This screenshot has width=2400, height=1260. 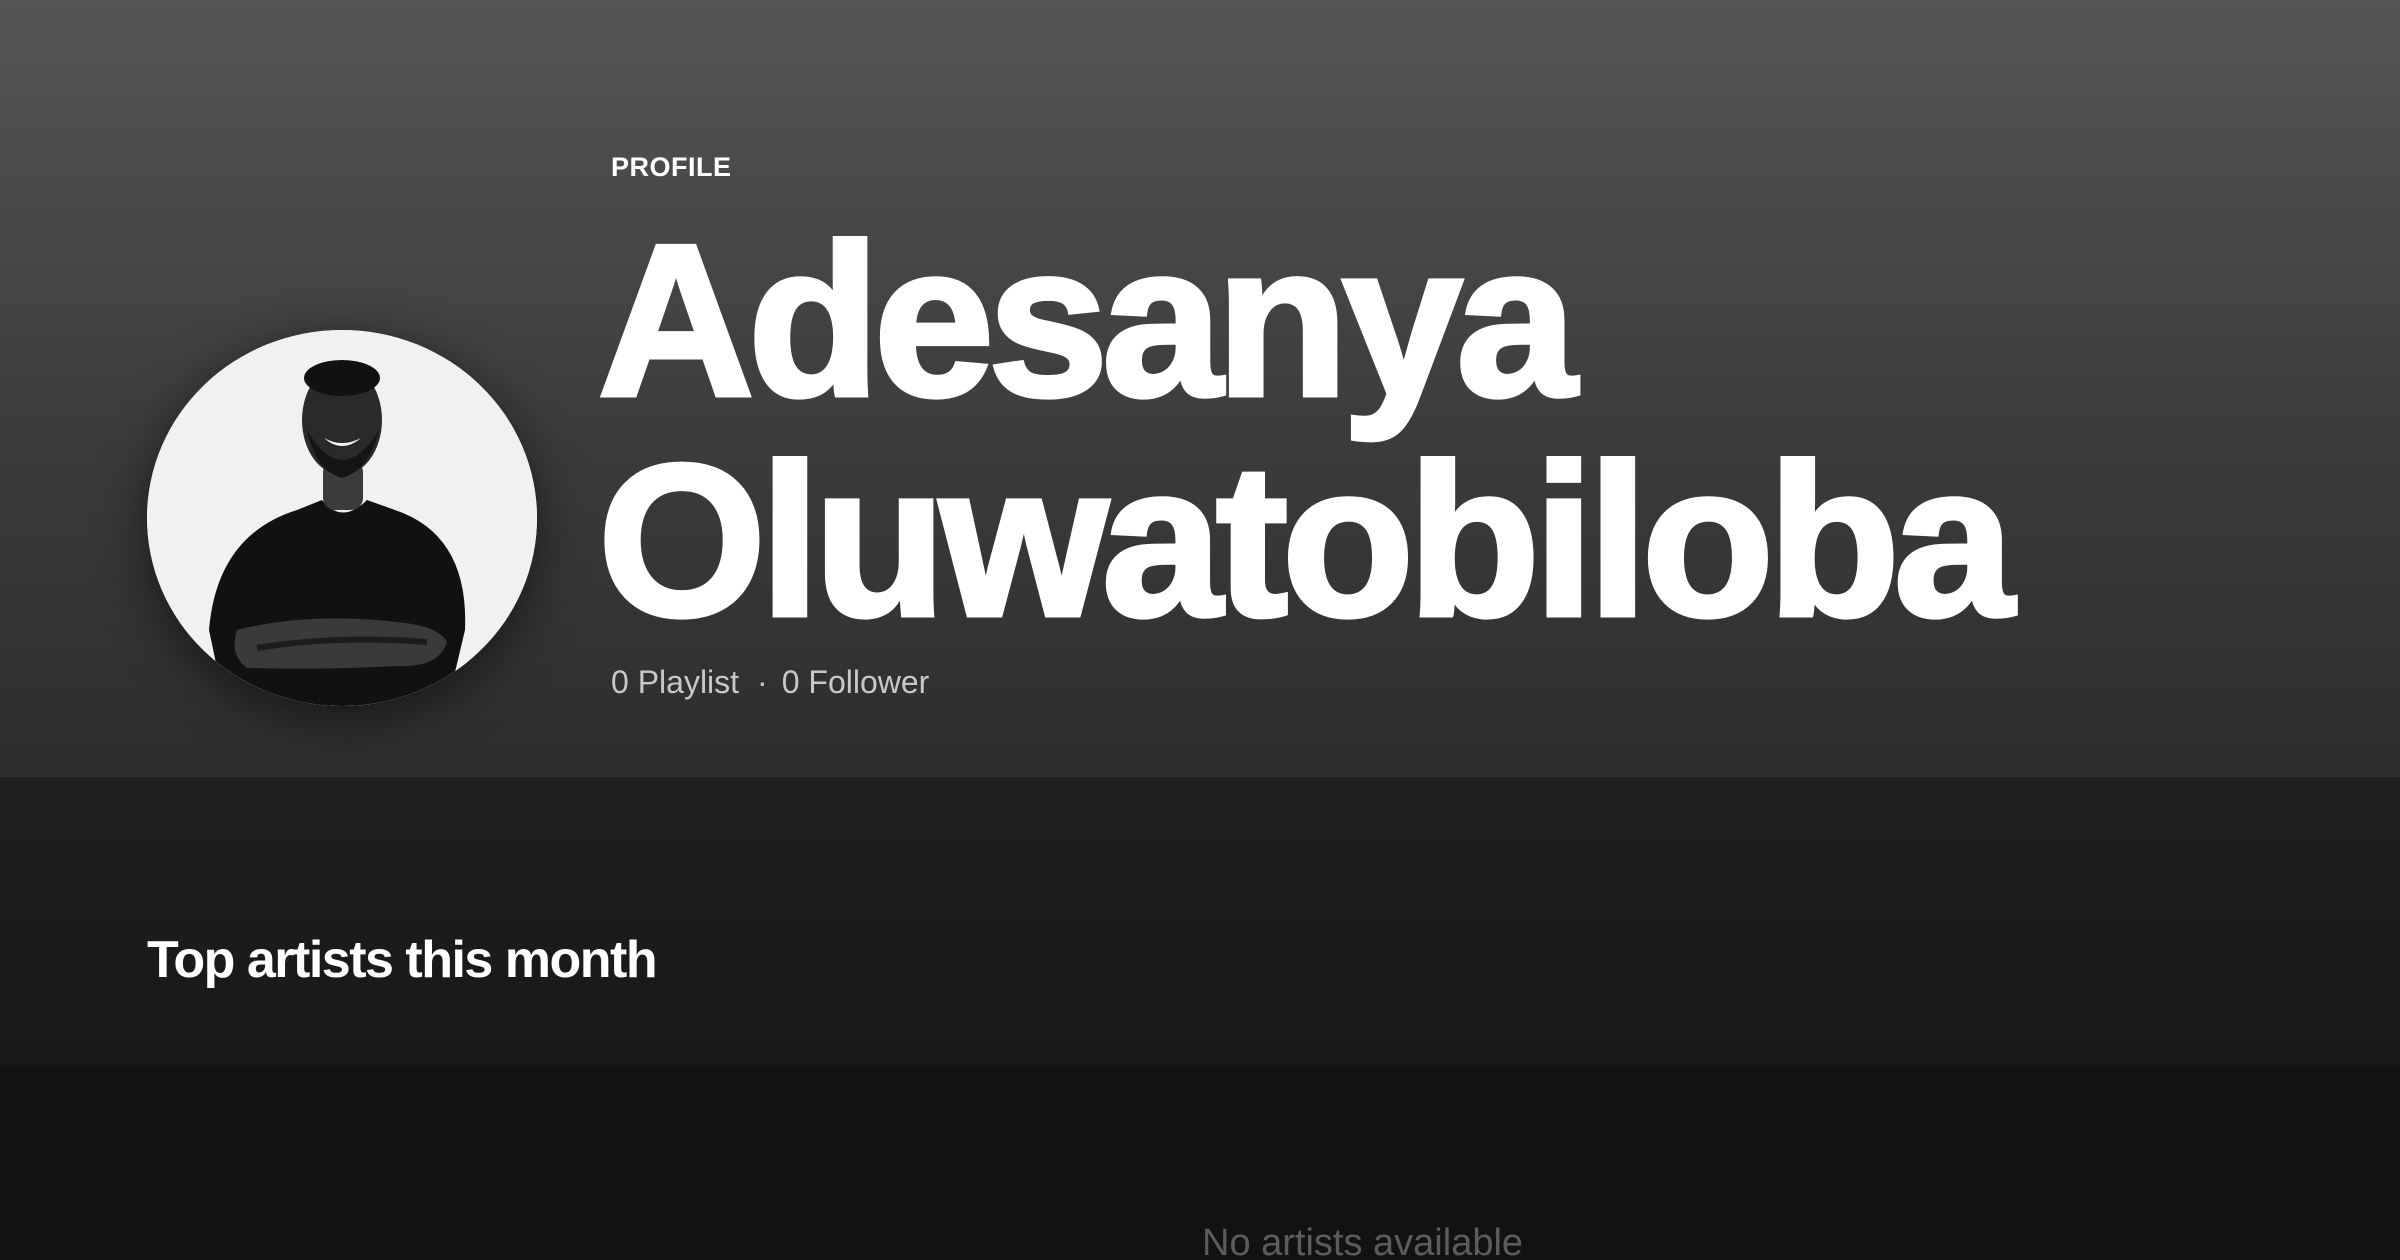 I want to click on avatar-photo, so click(x=342, y=518).